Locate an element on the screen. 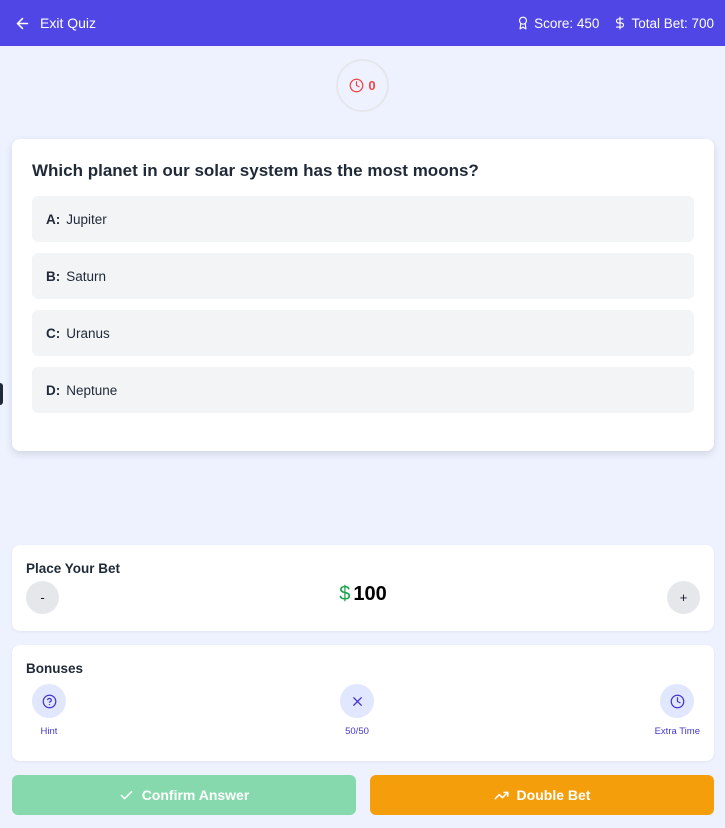 The image size is (725, 828). check-icon is located at coordinates (126, 794).